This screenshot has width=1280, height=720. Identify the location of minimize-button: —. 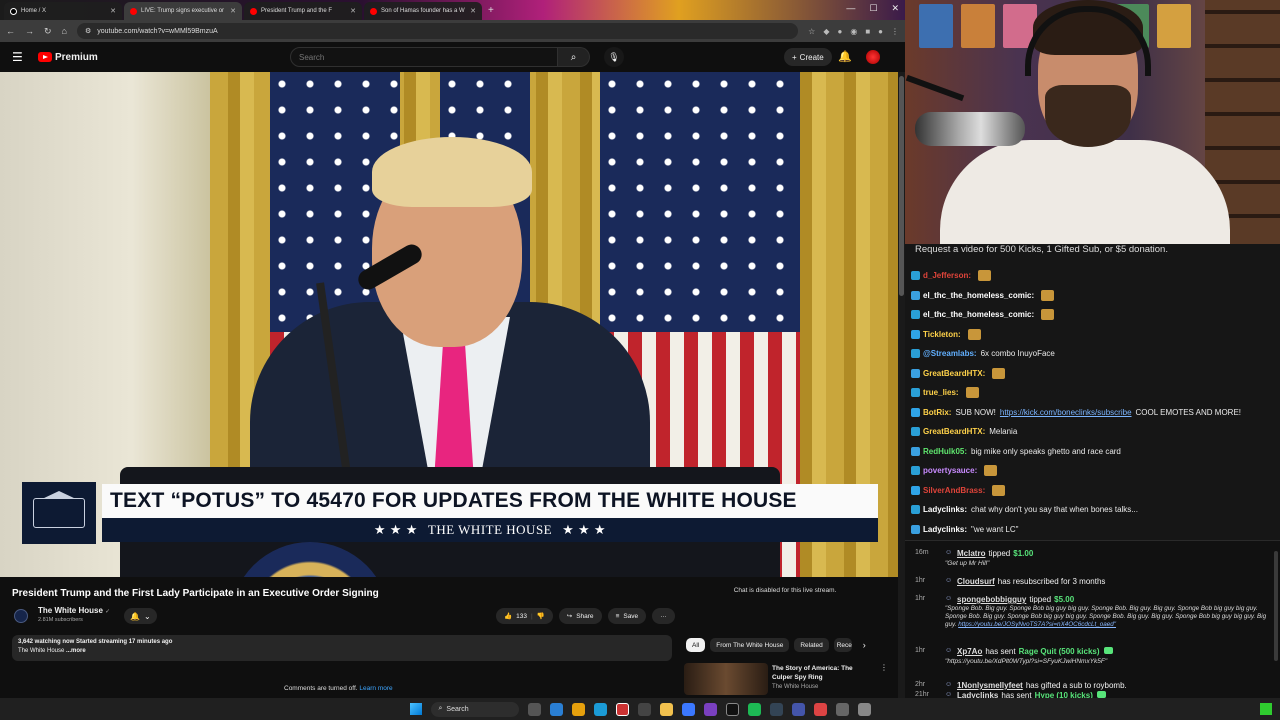
(850, 8).